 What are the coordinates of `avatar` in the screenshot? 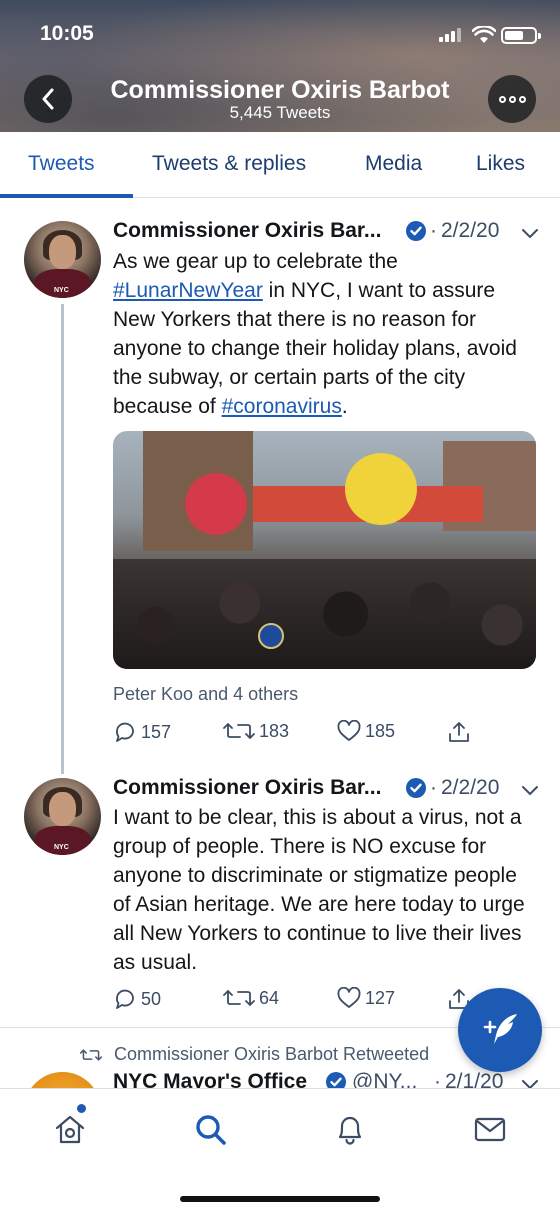 It's located at (62, 1080).